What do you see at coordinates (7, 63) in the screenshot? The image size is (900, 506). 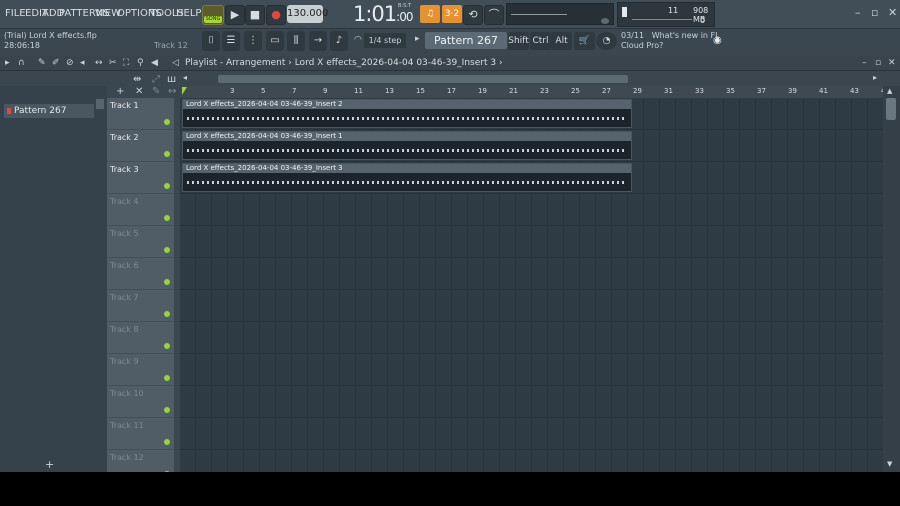 I see `playlist-menu-icon: ▸` at bounding box center [7, 63].